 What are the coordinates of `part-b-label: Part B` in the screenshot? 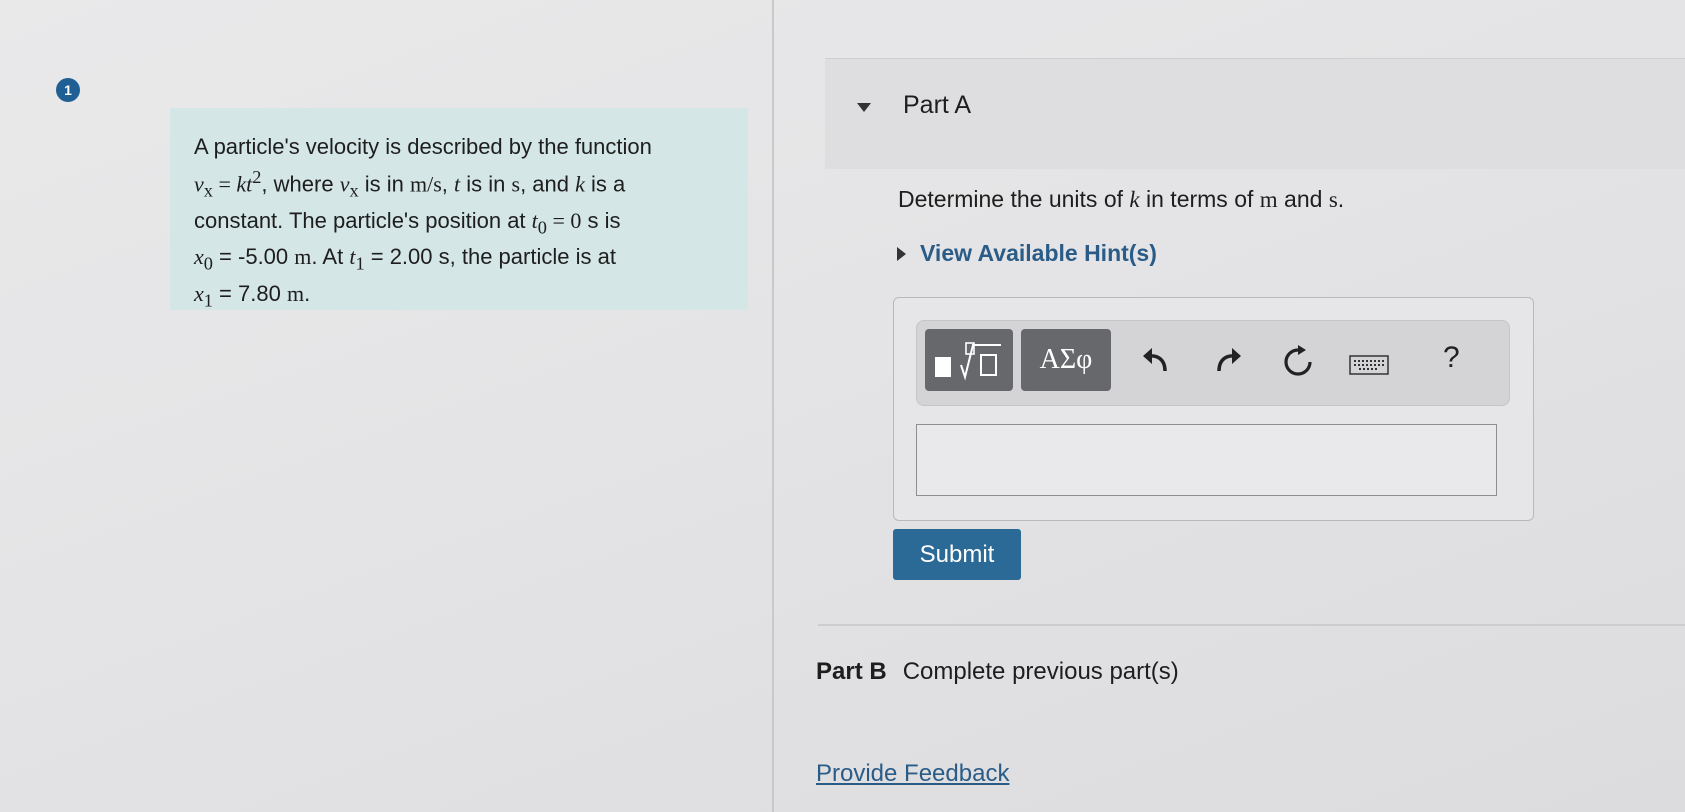 It's located at (851, 671).